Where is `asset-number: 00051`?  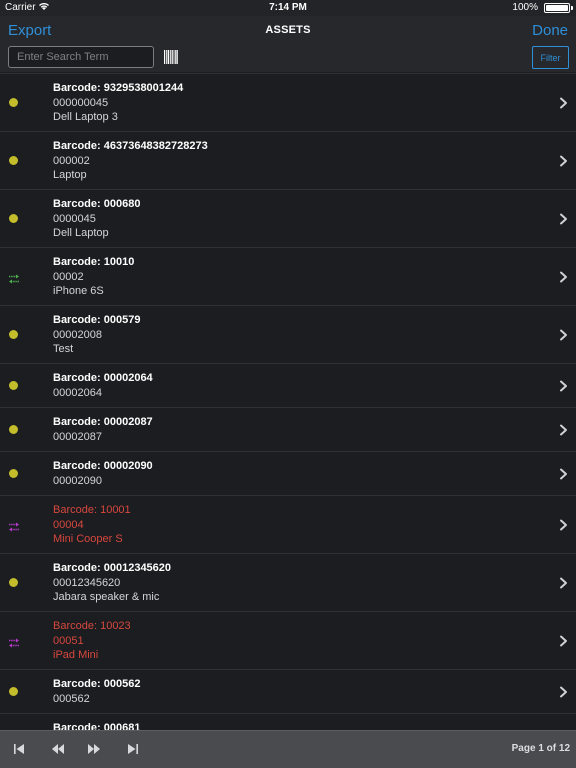
asset-number: 00051 is located at coordinates (68, 641).